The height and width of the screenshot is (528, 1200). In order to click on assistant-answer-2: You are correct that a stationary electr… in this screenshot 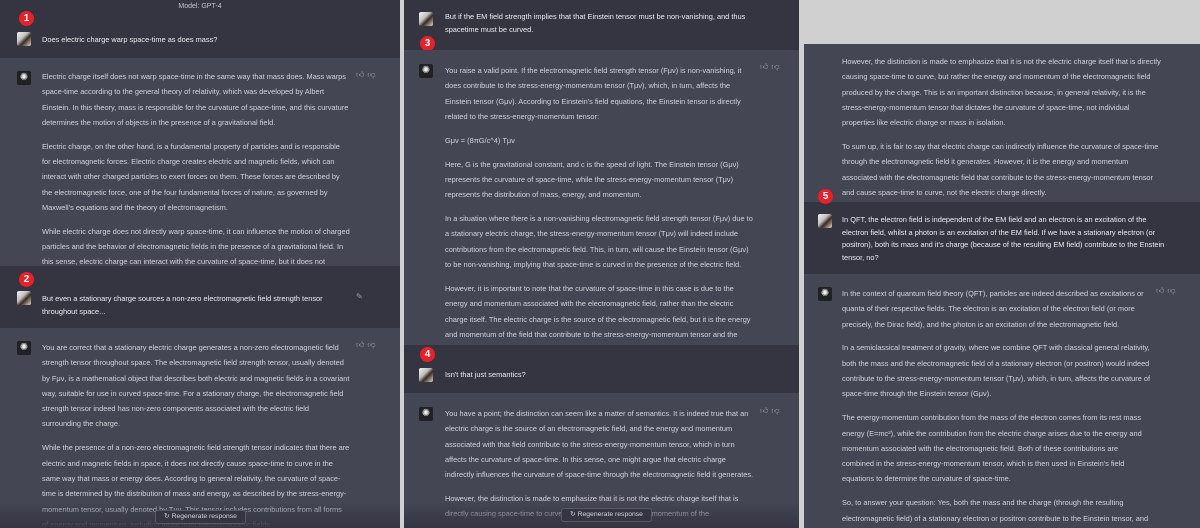, I will do `click(196, 434)`.